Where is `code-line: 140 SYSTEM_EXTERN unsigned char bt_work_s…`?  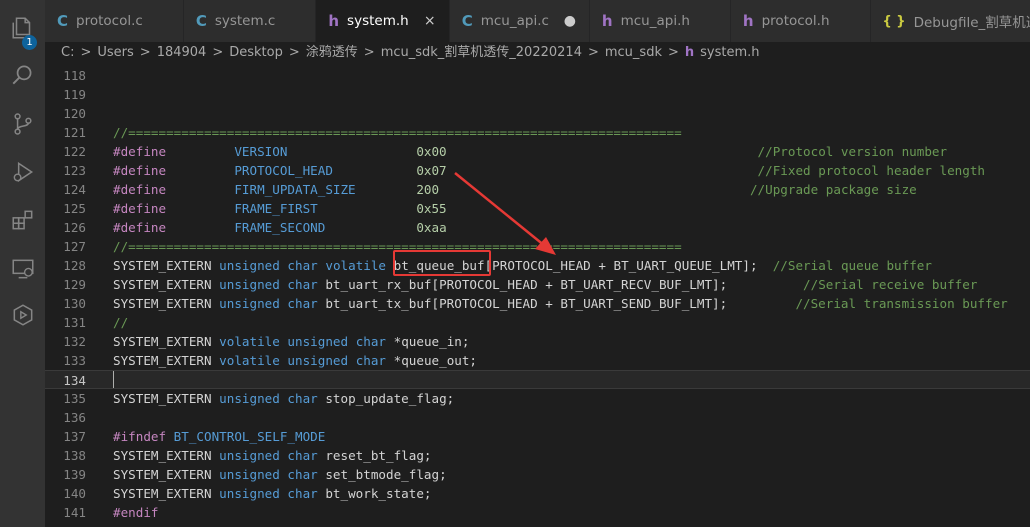 code-line: 140 SYSTEM_EXTERN unsigned char bt_work_s… is located at coordinates (537, 493).